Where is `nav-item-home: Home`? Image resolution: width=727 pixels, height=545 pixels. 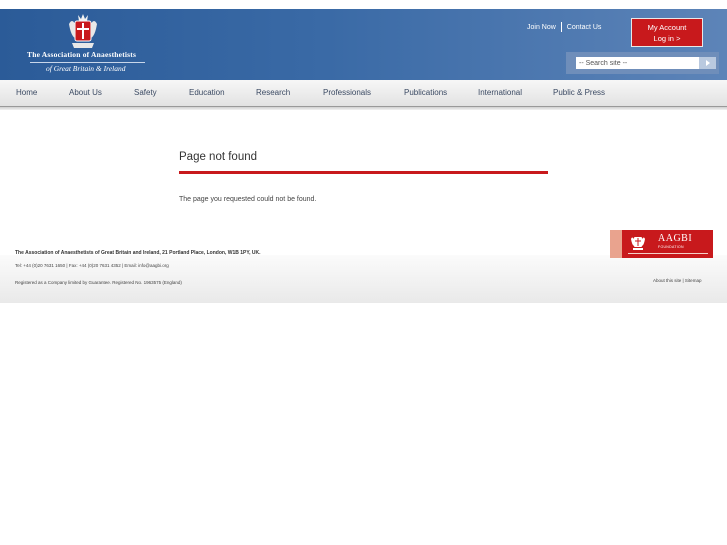 nav-item-home: Home is located at coordinates (26, 92).